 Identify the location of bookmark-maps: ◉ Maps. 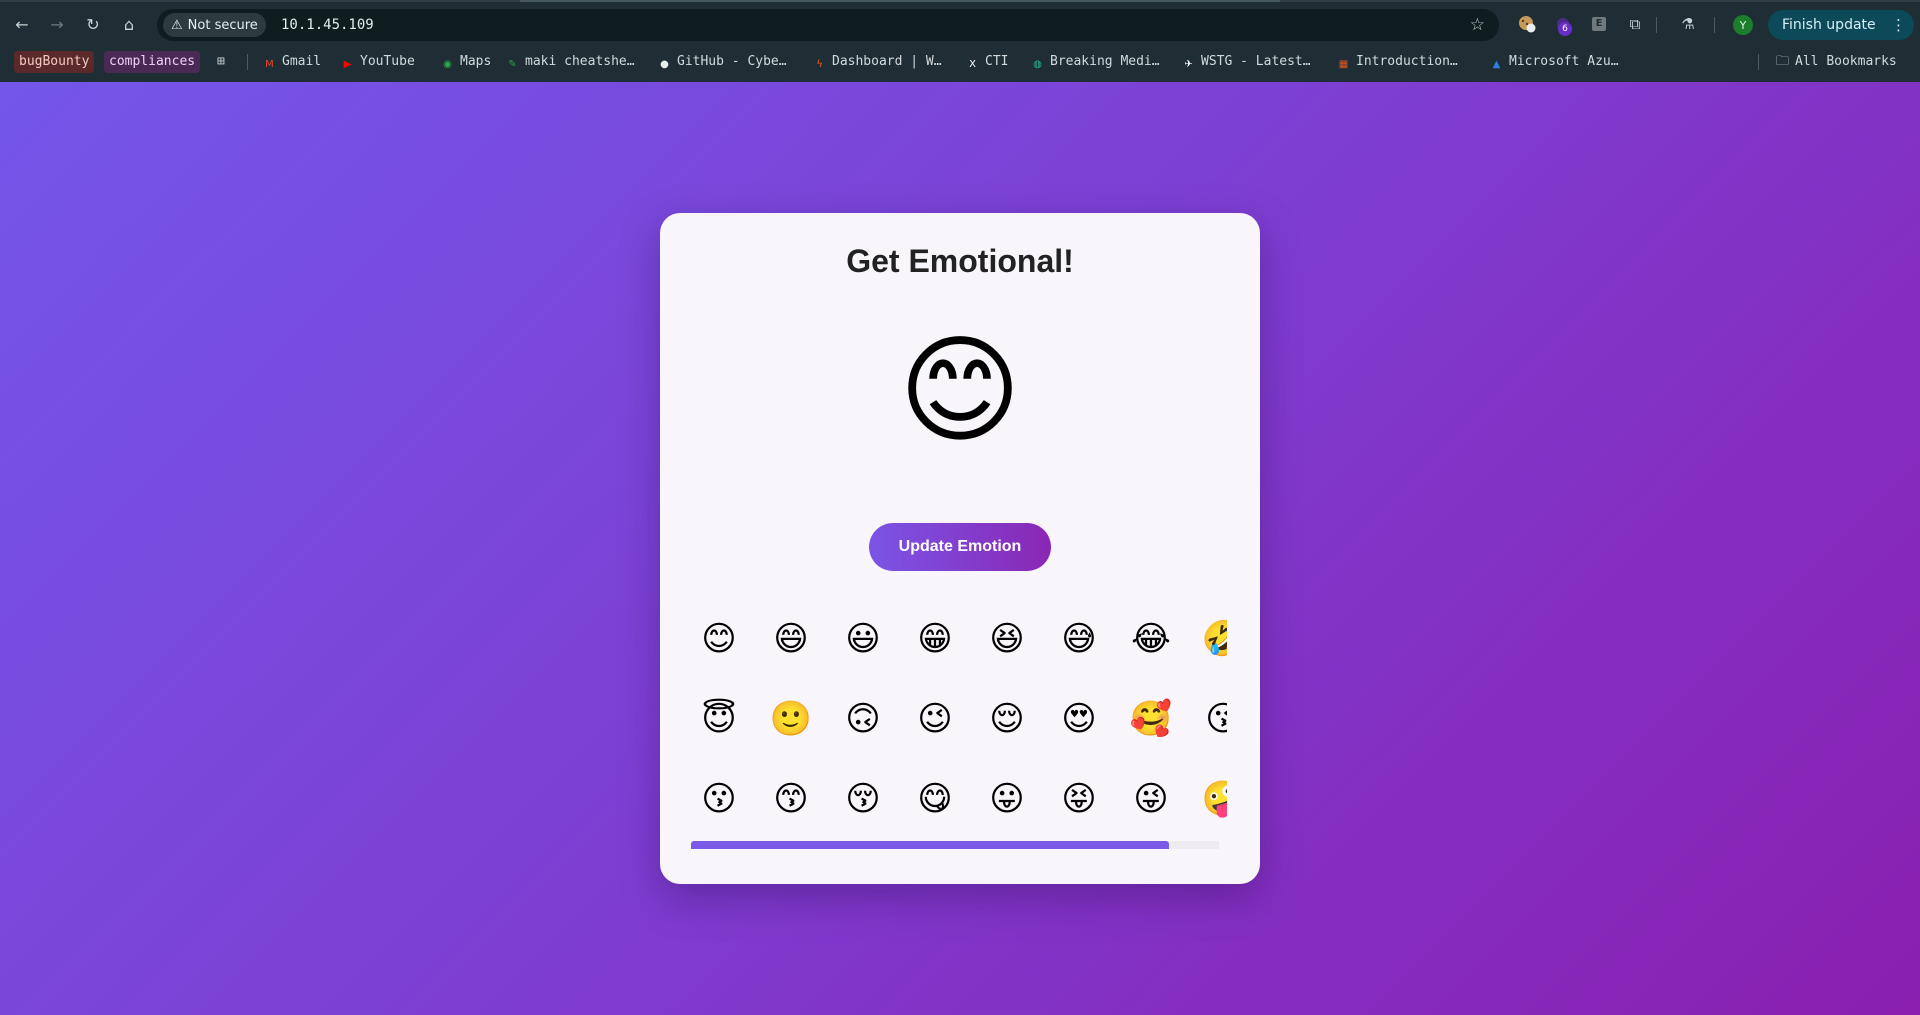
(466, 62).